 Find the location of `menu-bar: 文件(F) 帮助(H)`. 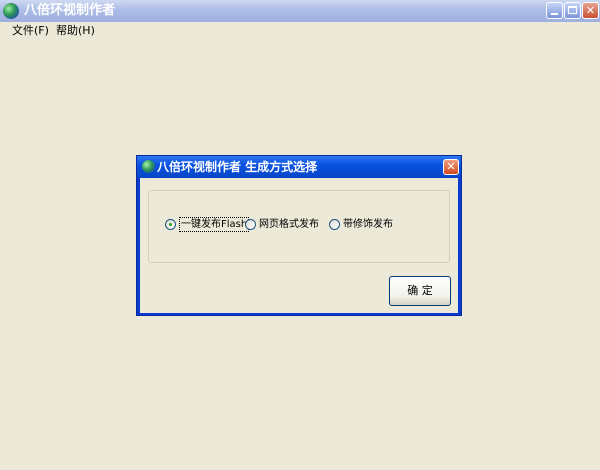

menu-bar: 文件(F) 帮助(H) is located at coordinates (300, 31).